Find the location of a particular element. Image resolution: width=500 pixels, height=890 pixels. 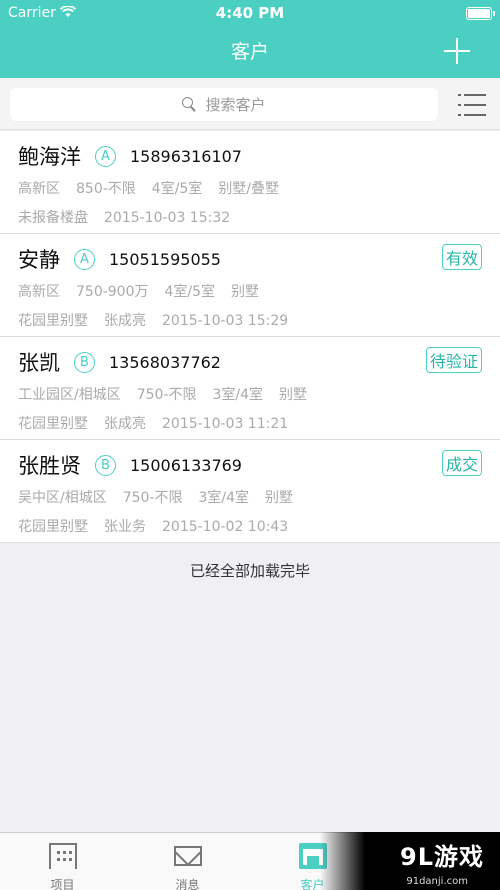

datetime: 2015-10-02 10:43 is located at coordinates (225, 527).